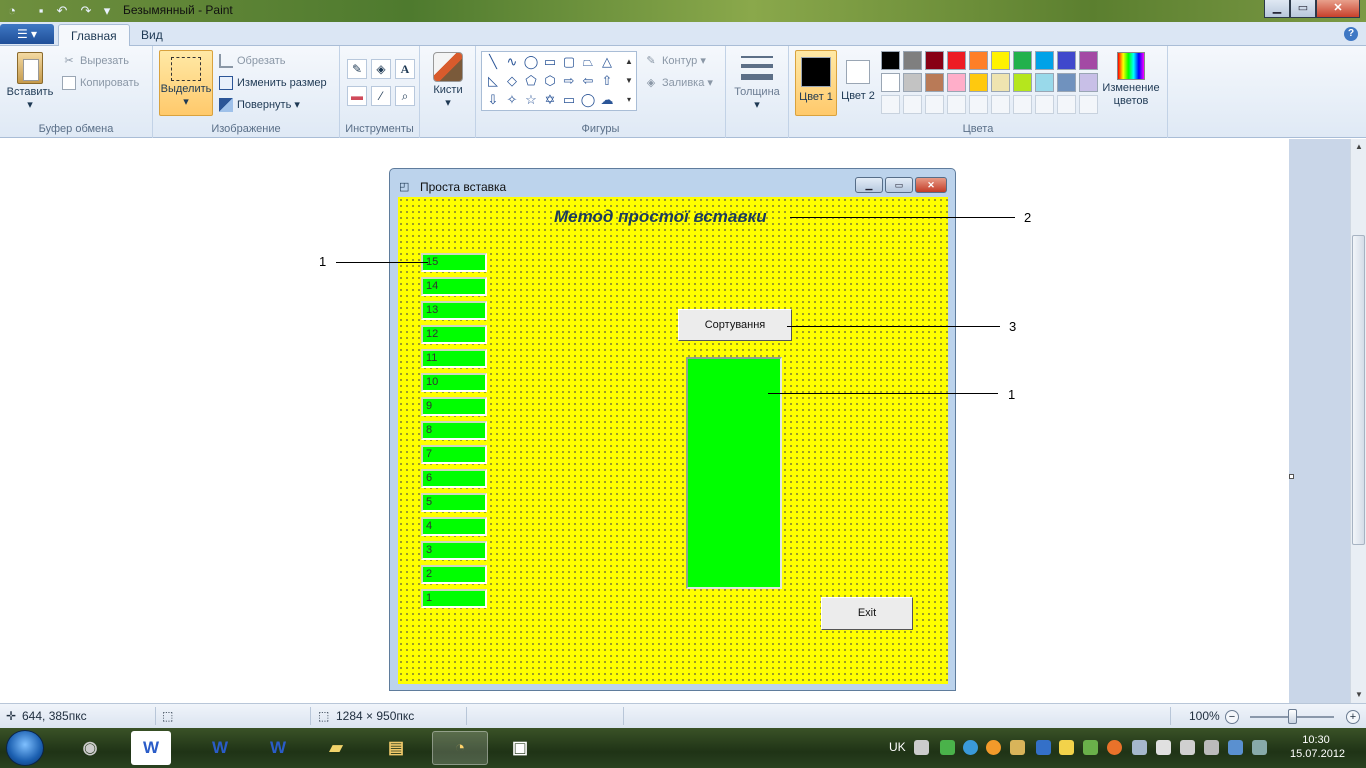 The image size is (1366, 768). Describe the element at coordinates (588, 81) in the screenshot. I see `left-arrow-shape-icon: ⇦` at that location.